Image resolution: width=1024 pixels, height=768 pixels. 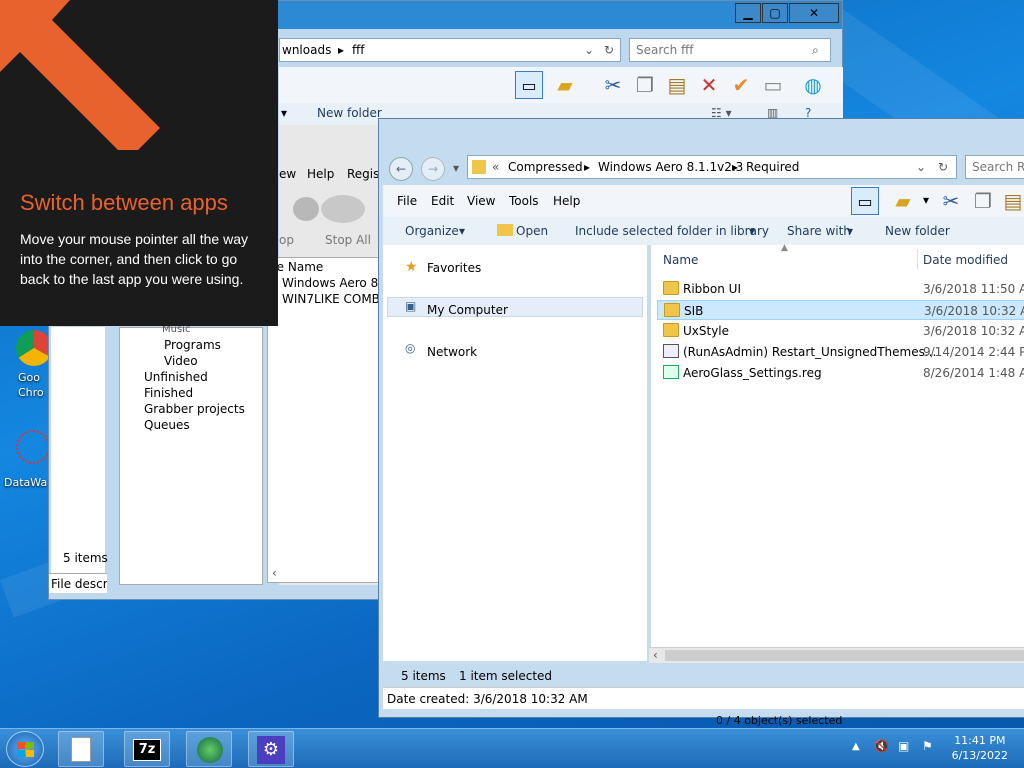 I want to click on tree-item: Unfinished, so click(x=176, y=377).